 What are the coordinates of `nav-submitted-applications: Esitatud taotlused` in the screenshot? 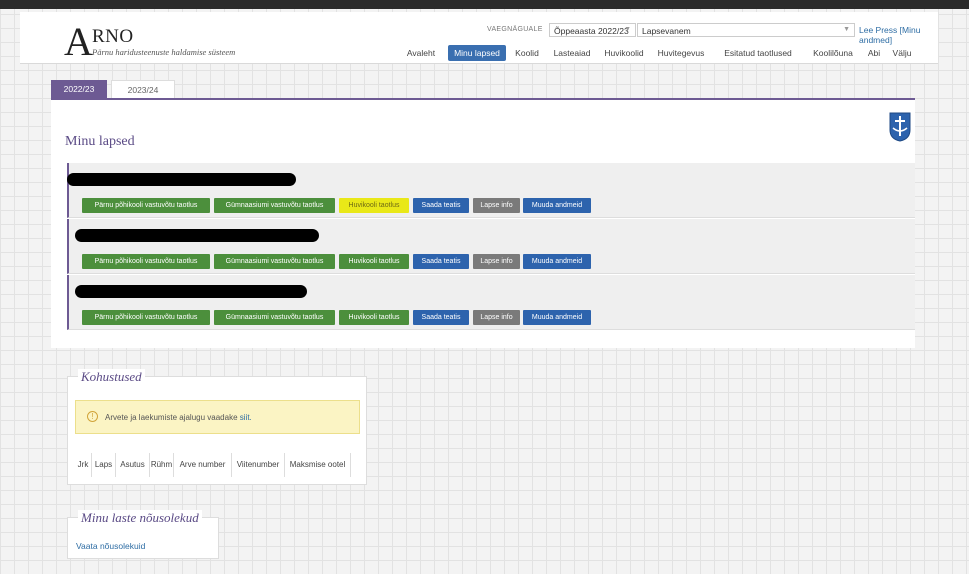 It's located at (758, 53).